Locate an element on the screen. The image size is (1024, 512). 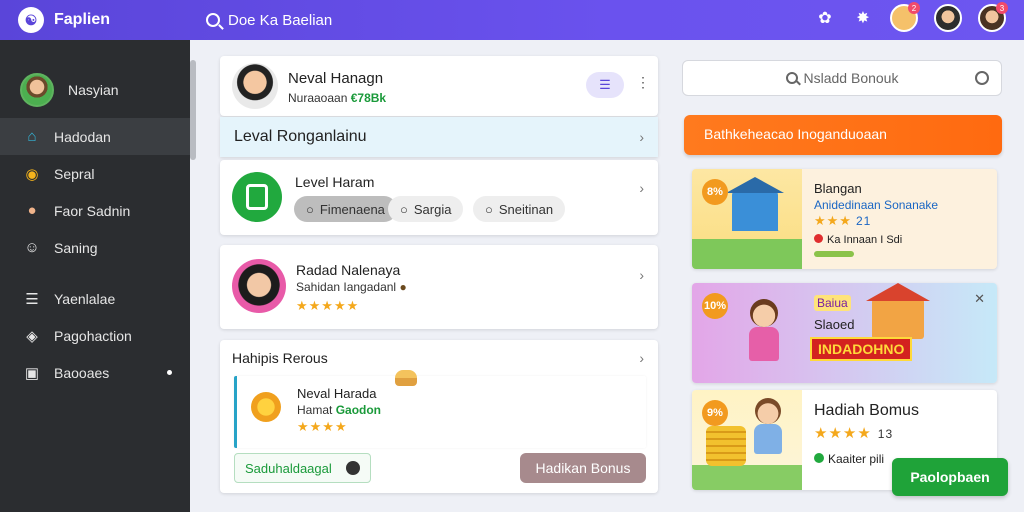
discount-badge: 9% is located at coordinates (715, 413).